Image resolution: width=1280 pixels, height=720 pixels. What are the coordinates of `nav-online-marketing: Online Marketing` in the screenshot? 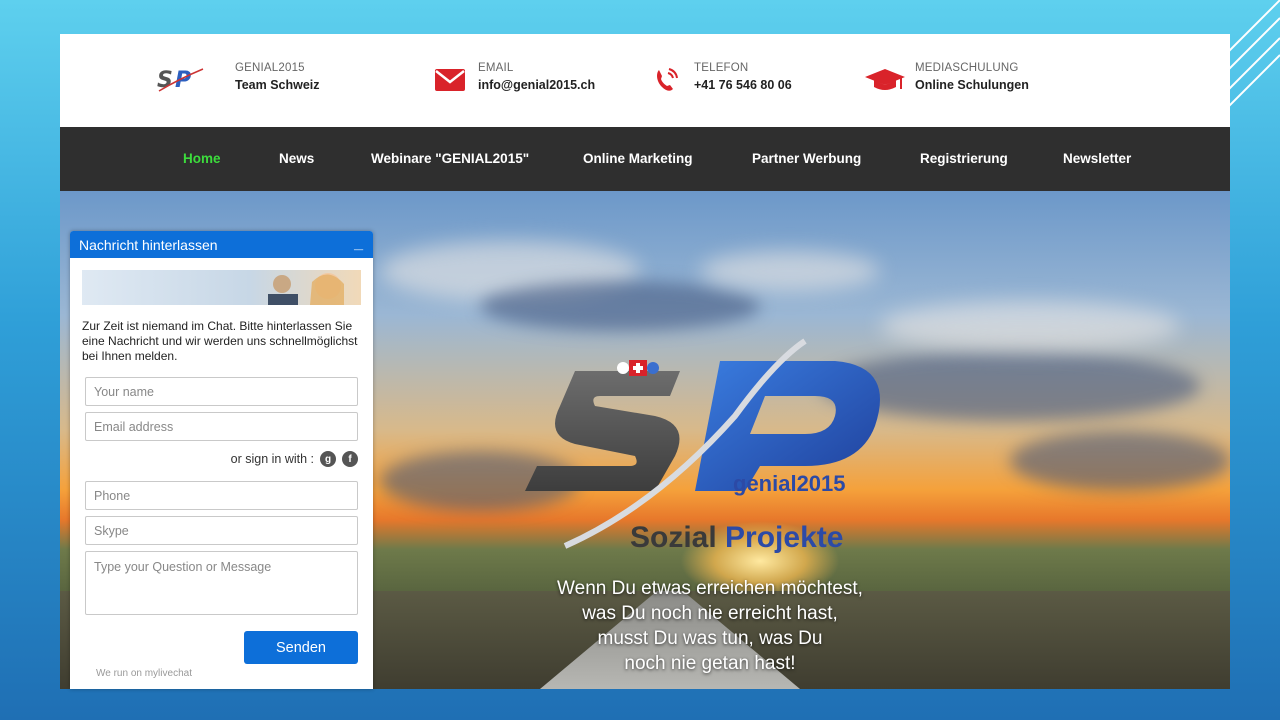 It's located at (638, 158).